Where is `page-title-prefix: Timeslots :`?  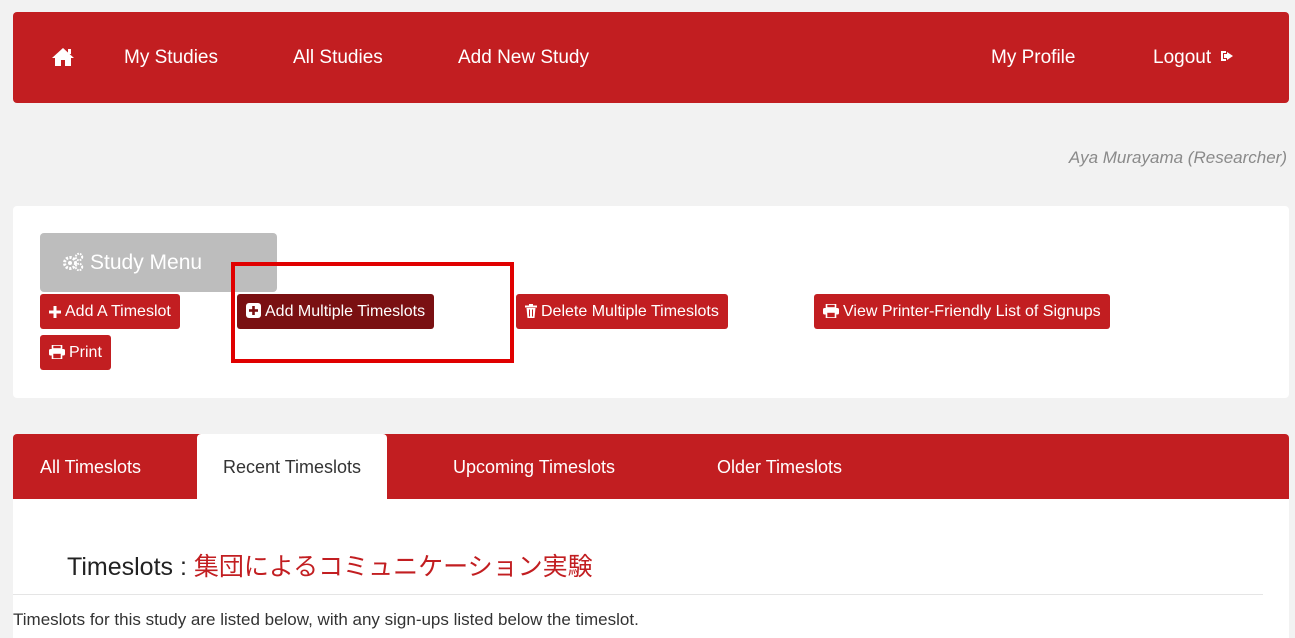
page-title-prefix: Timeslots : is located at coordinates (130, 567).